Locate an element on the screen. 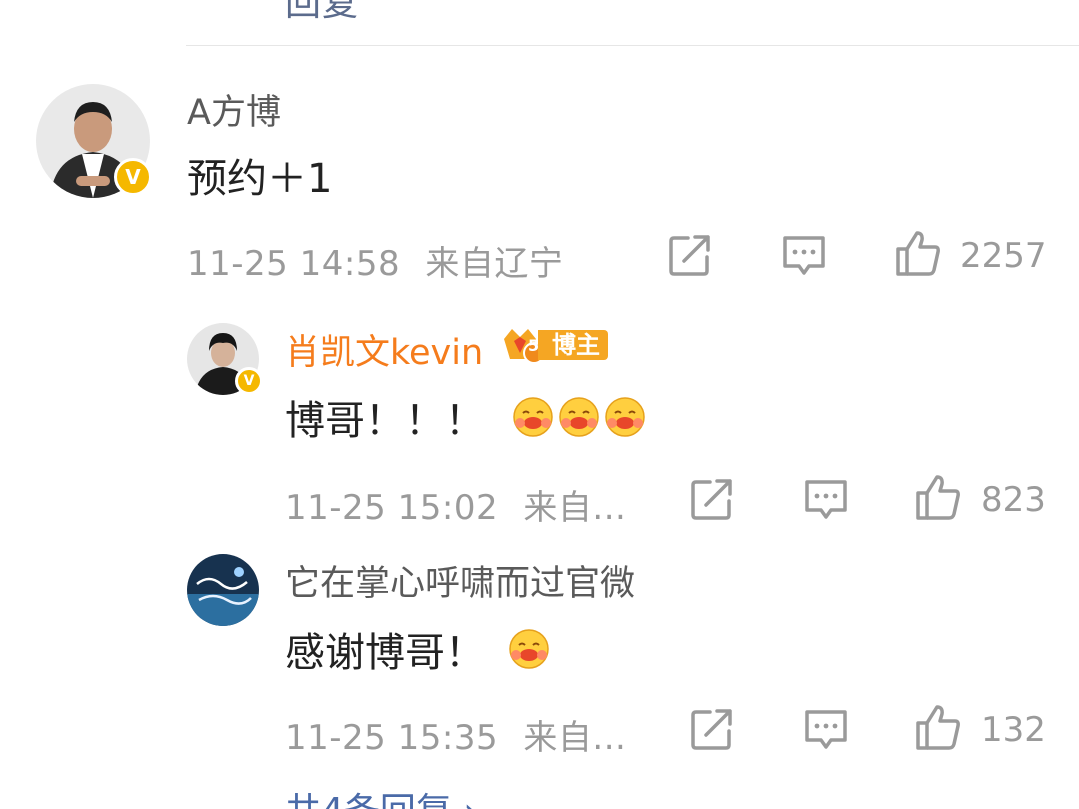  timestamp: 11-25 15:35 is located at coordinates (392, 738).